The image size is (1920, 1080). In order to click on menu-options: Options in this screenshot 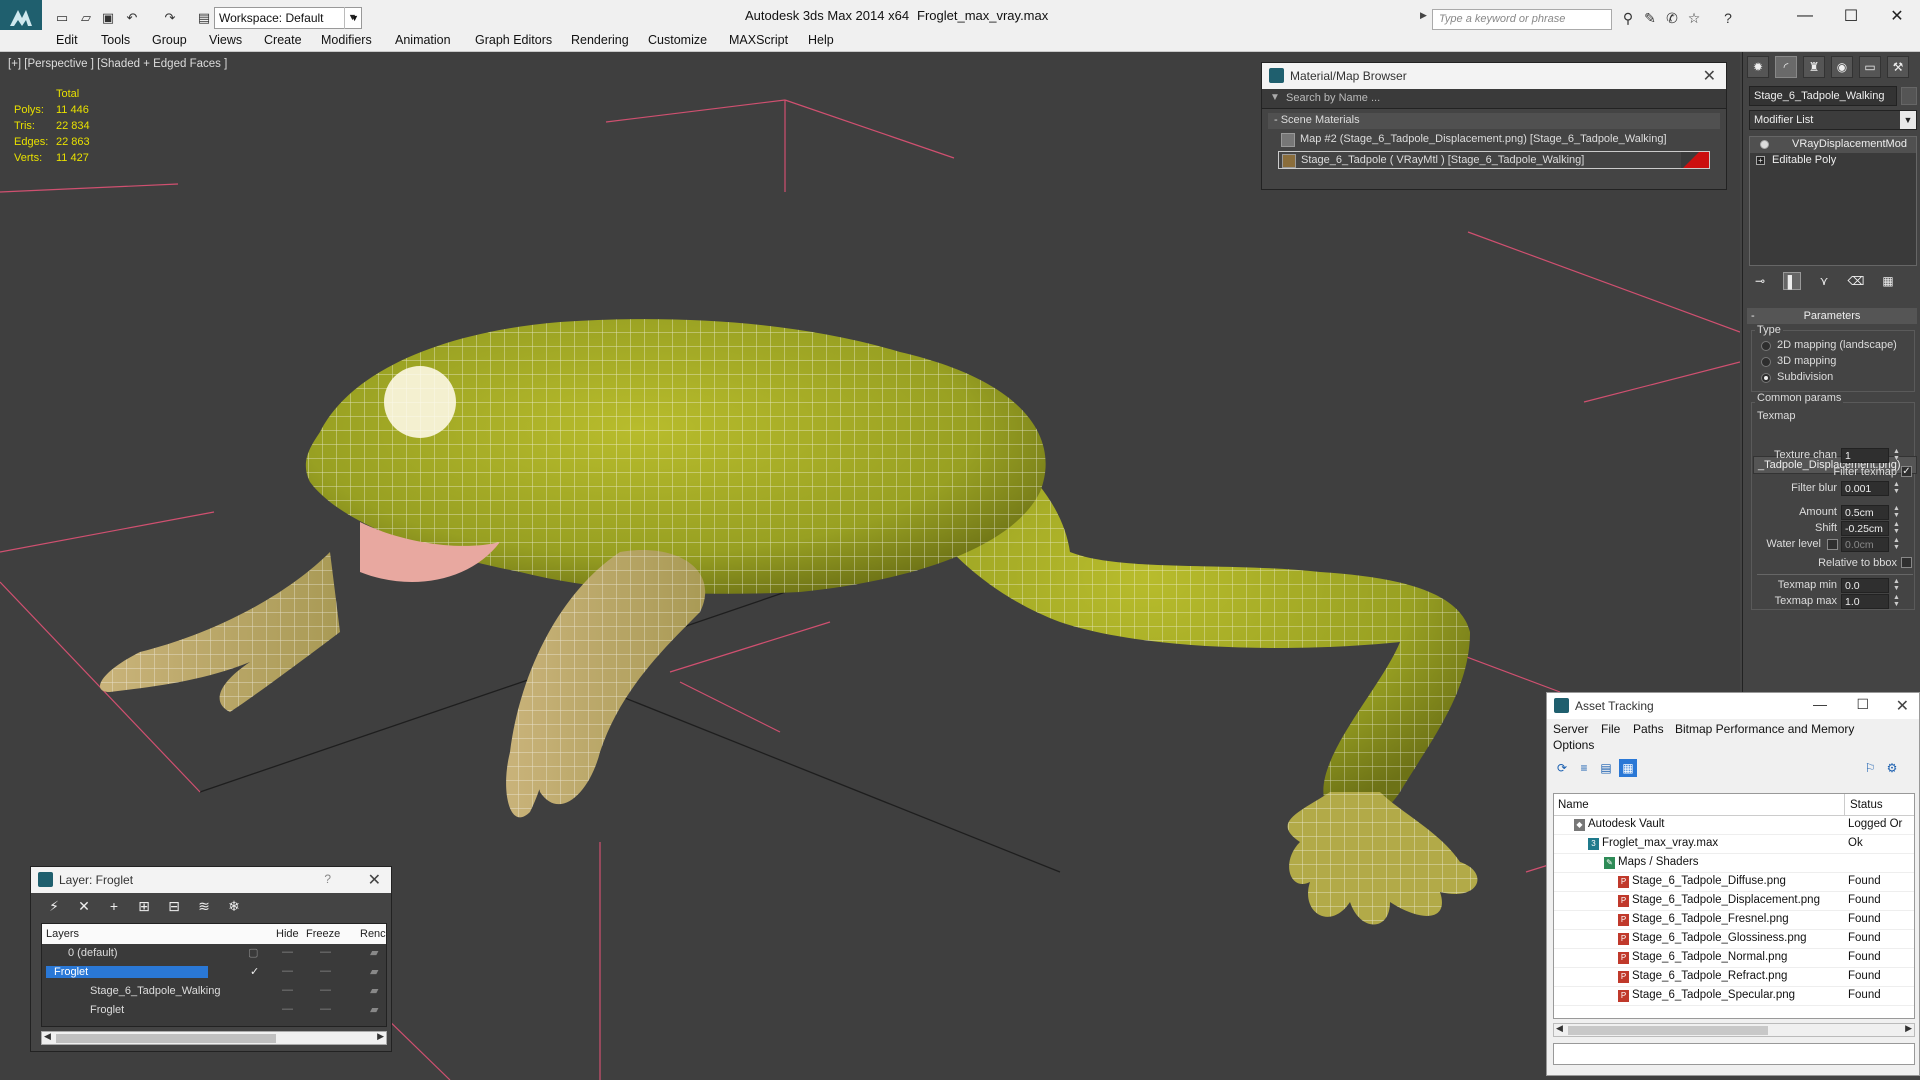, I will do `click(1573, 745)`.